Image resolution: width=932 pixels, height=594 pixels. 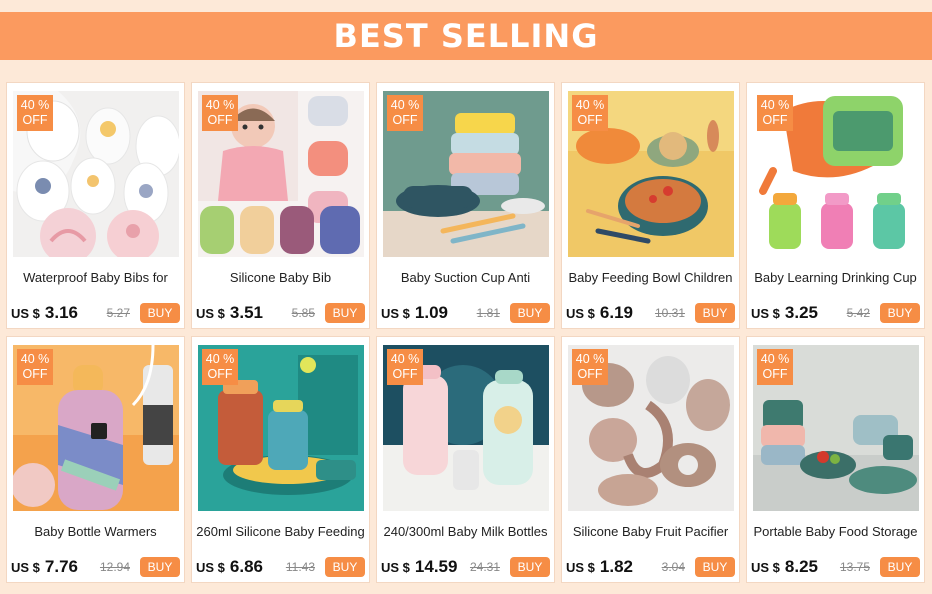 I want to click on banner-title: BEST SELLING, so click(x=466, y=36).